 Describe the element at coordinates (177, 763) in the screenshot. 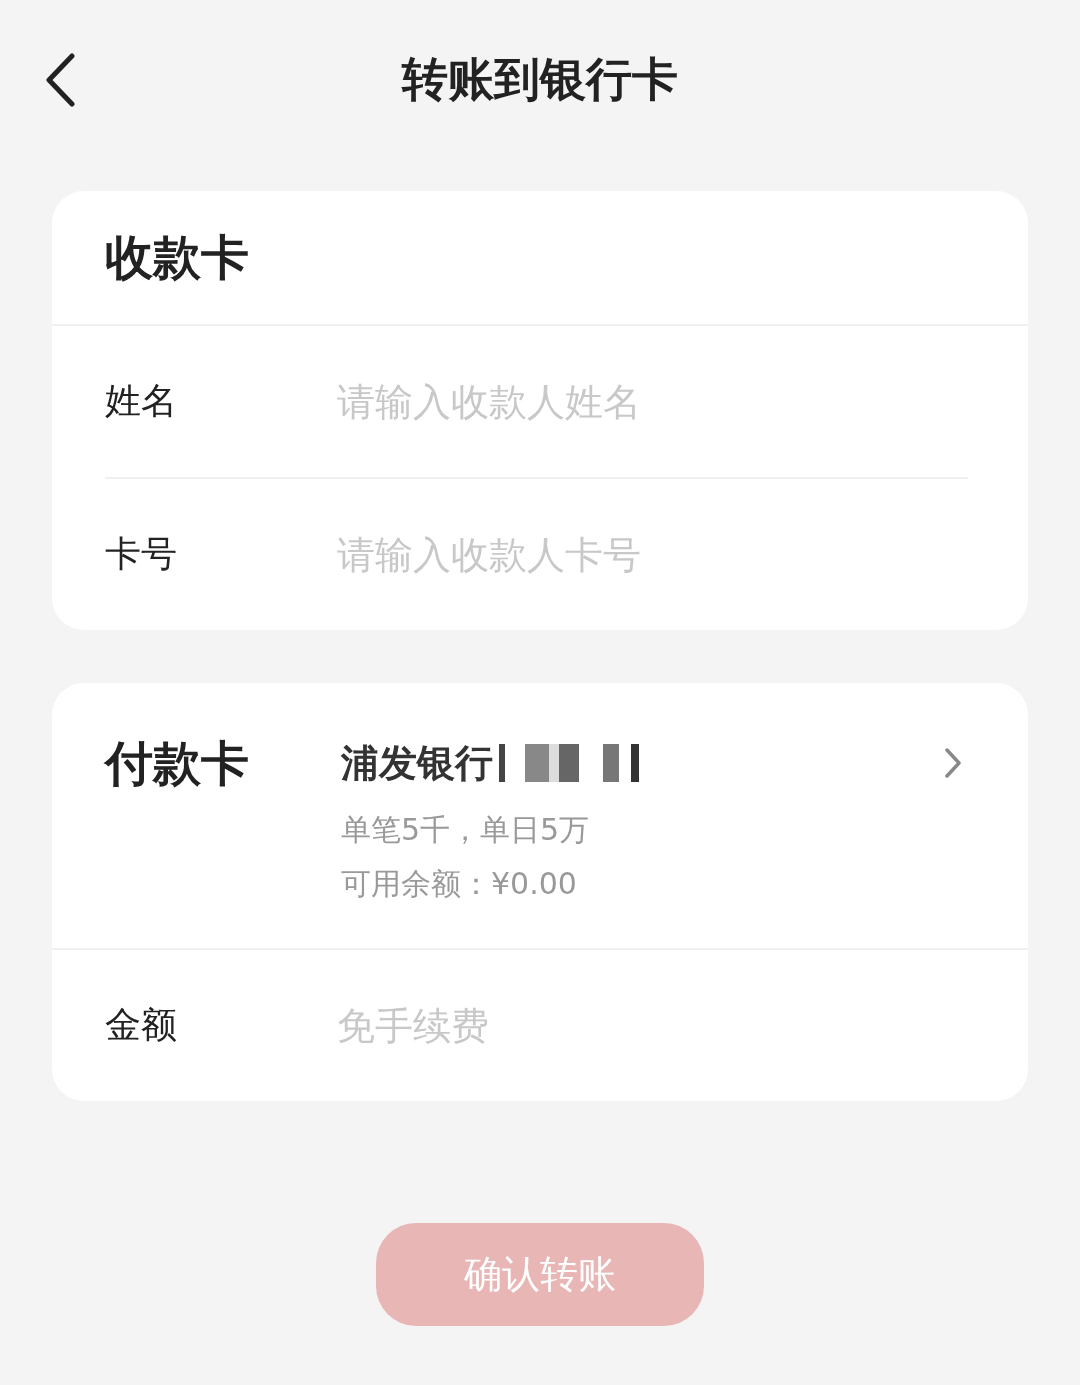

I see `card-title: 付款卡` at that location.